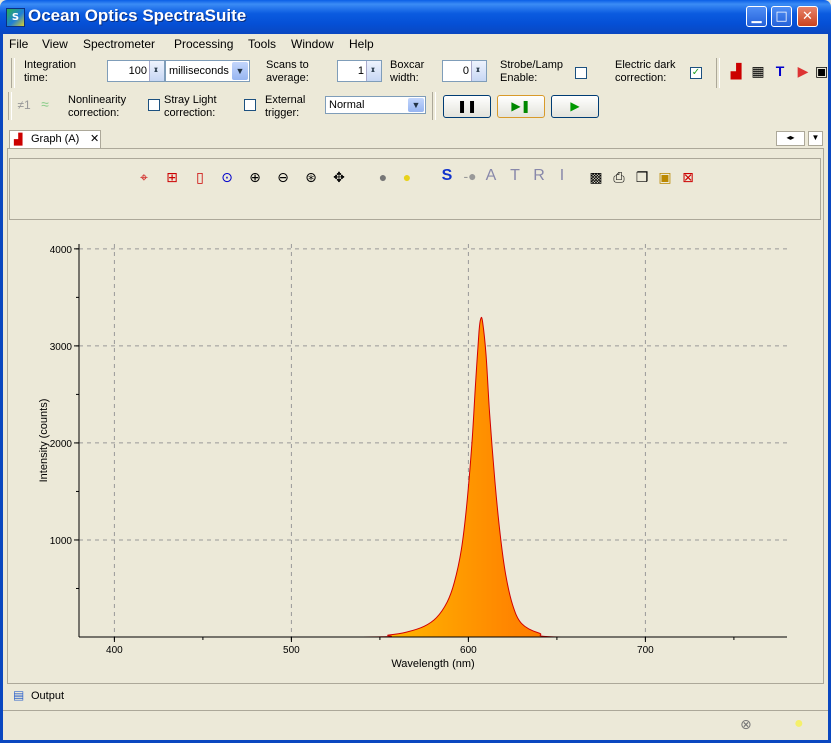 Image resolution: width=831 pixels, height=743 pixels. What do you see at coordinates (415, 725) in the screenshot?
I see `status-bar: ⊗ ●` at bounding box center [415, 725].